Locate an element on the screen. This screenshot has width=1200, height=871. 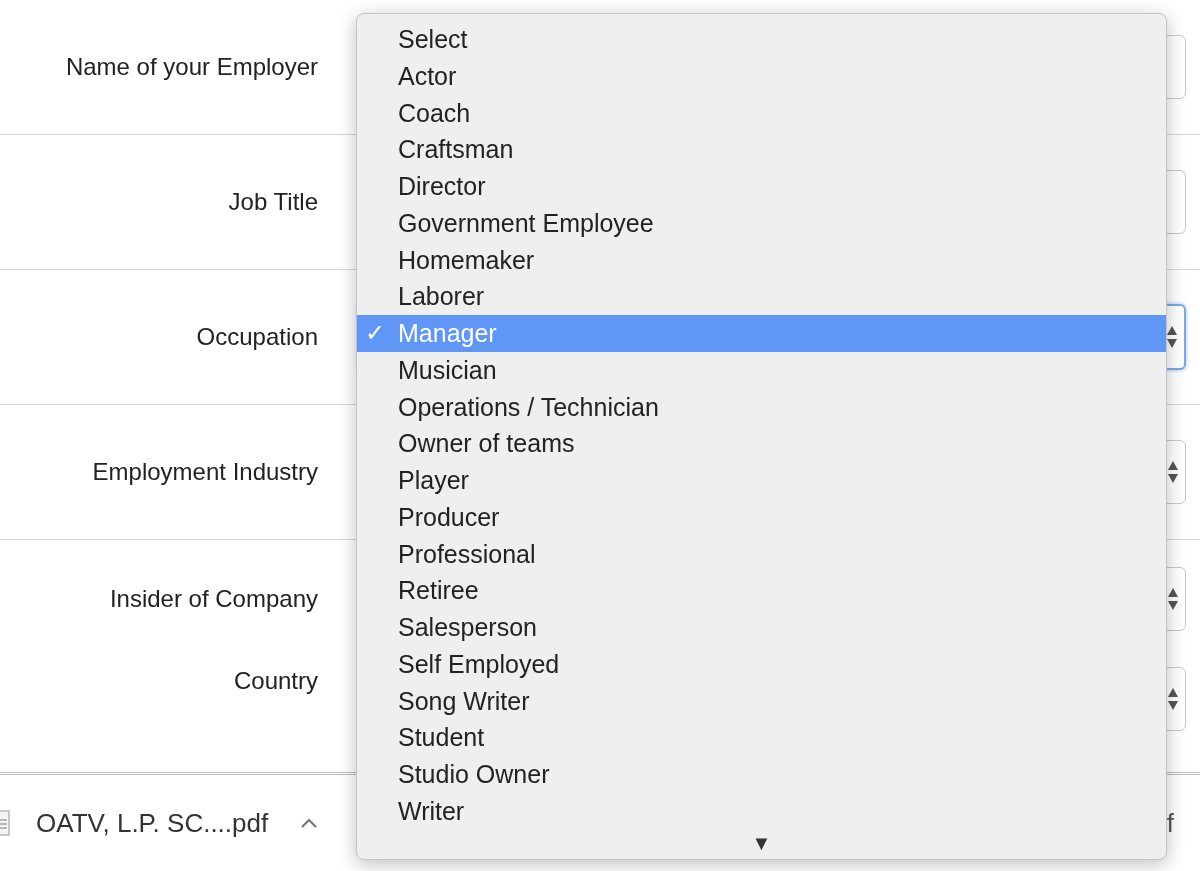
menu-option: Player is located at coordinates (761, 480).